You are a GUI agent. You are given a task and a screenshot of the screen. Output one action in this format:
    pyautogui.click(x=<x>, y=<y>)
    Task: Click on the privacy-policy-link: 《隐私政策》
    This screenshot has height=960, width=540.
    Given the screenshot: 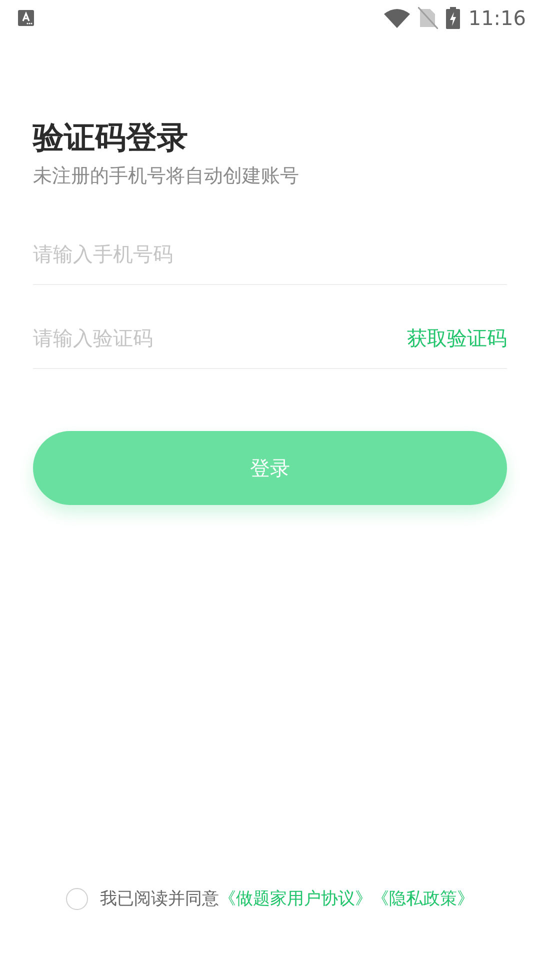 What is the action you would take?
    pyautogui.click(x=423, y=899)
    